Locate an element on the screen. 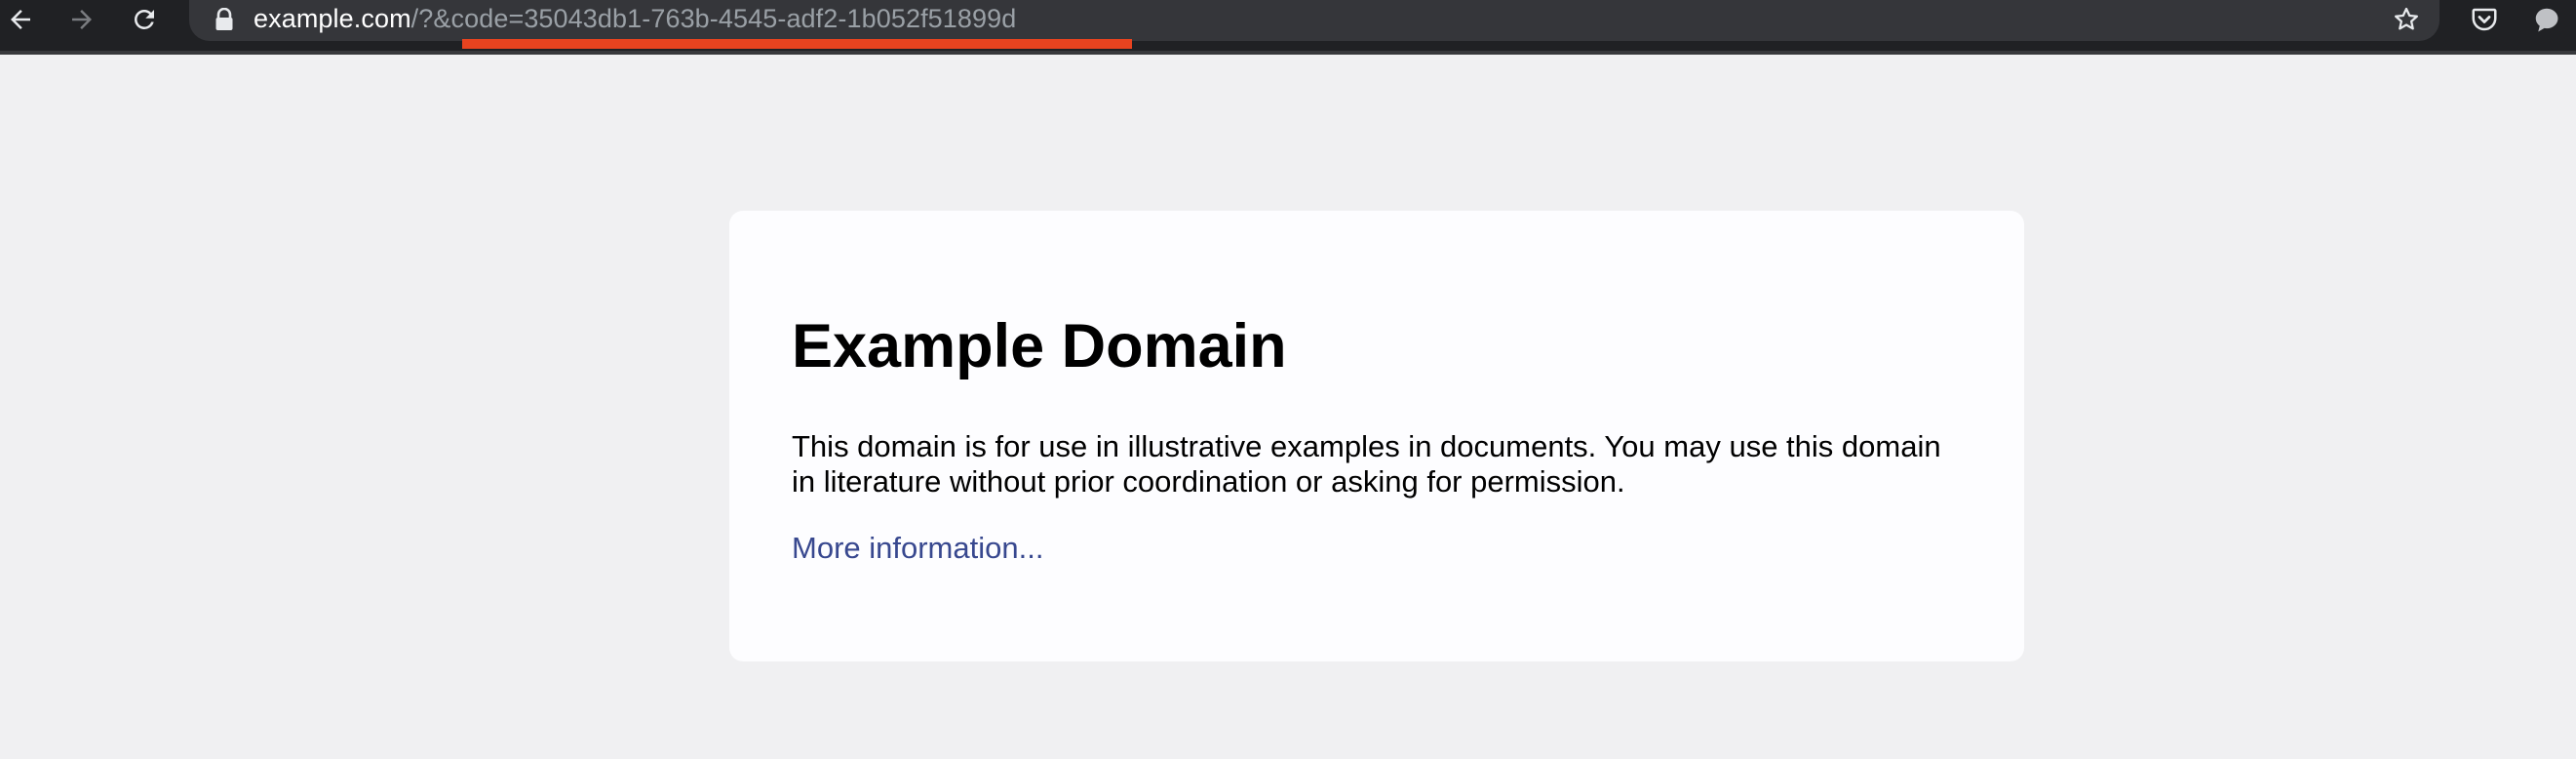 This screenshot has height=759, width=2576. back-button is located at coordinates (20, 19).